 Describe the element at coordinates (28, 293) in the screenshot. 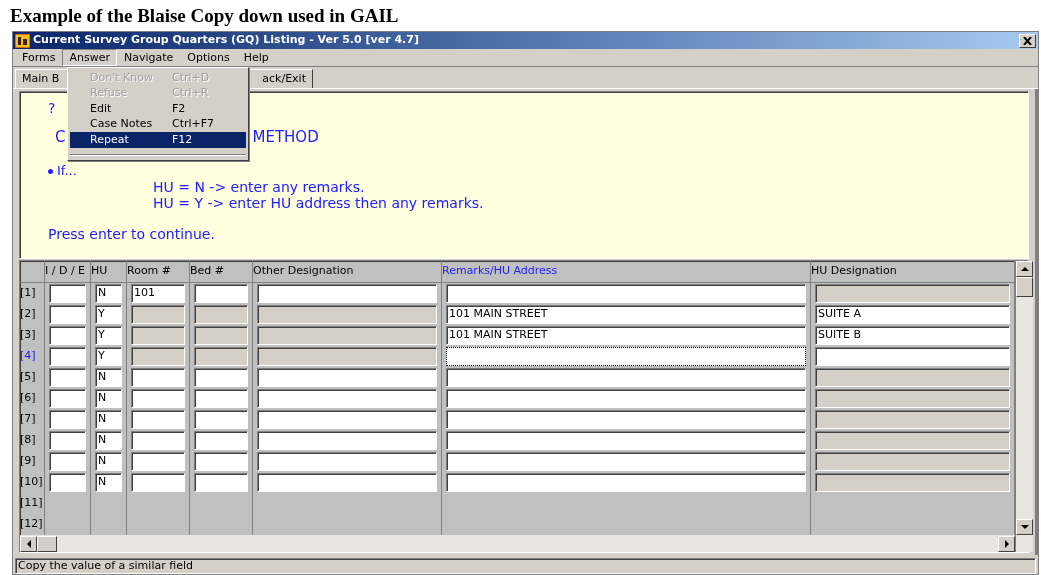

I see `row-number: [1]` at that location.